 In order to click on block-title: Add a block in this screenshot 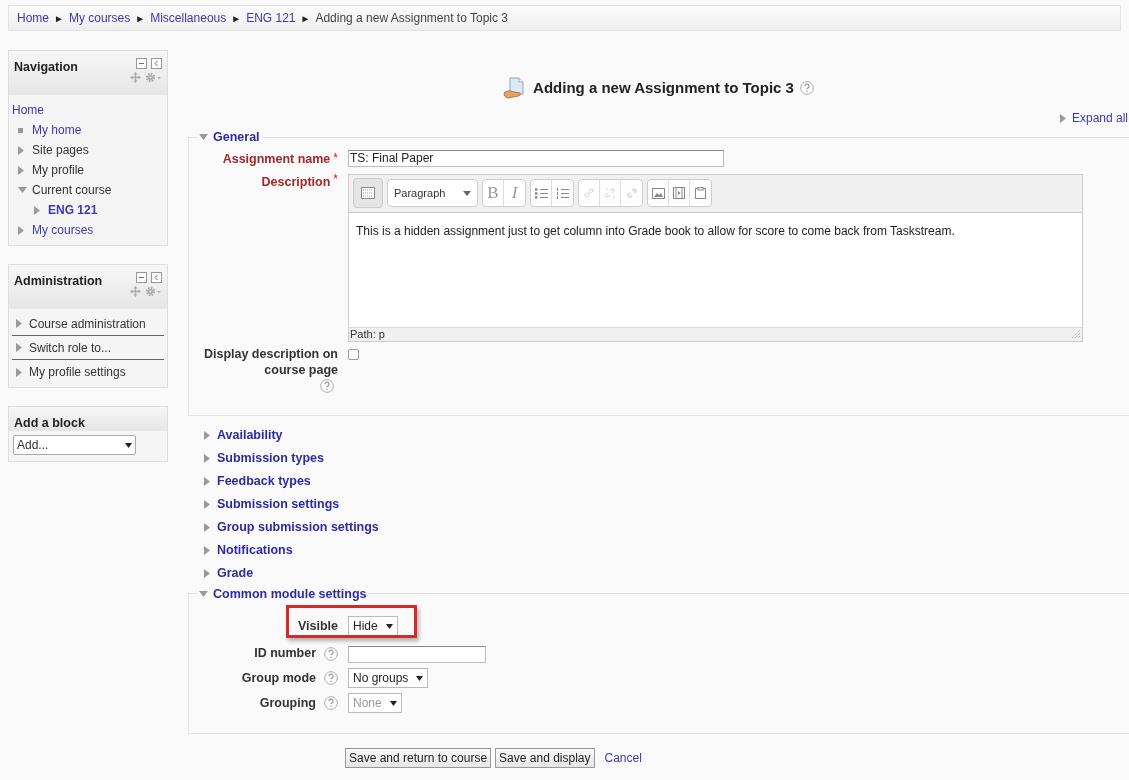, I will do `click(49, 420)`.